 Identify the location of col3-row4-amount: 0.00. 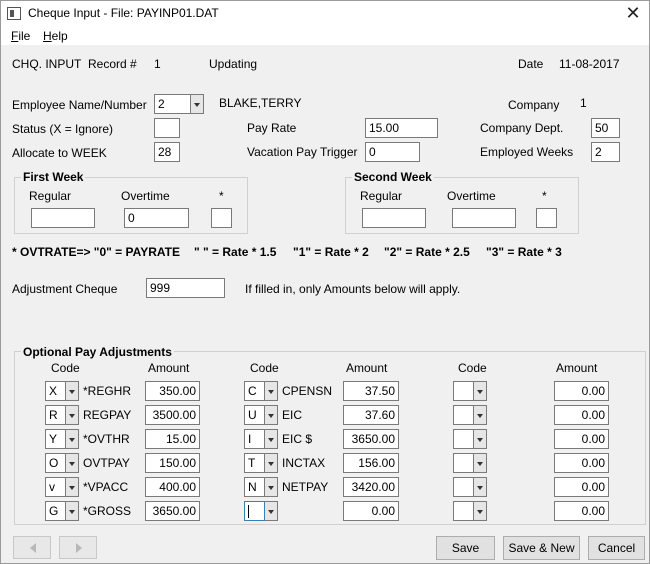
(581, 463).